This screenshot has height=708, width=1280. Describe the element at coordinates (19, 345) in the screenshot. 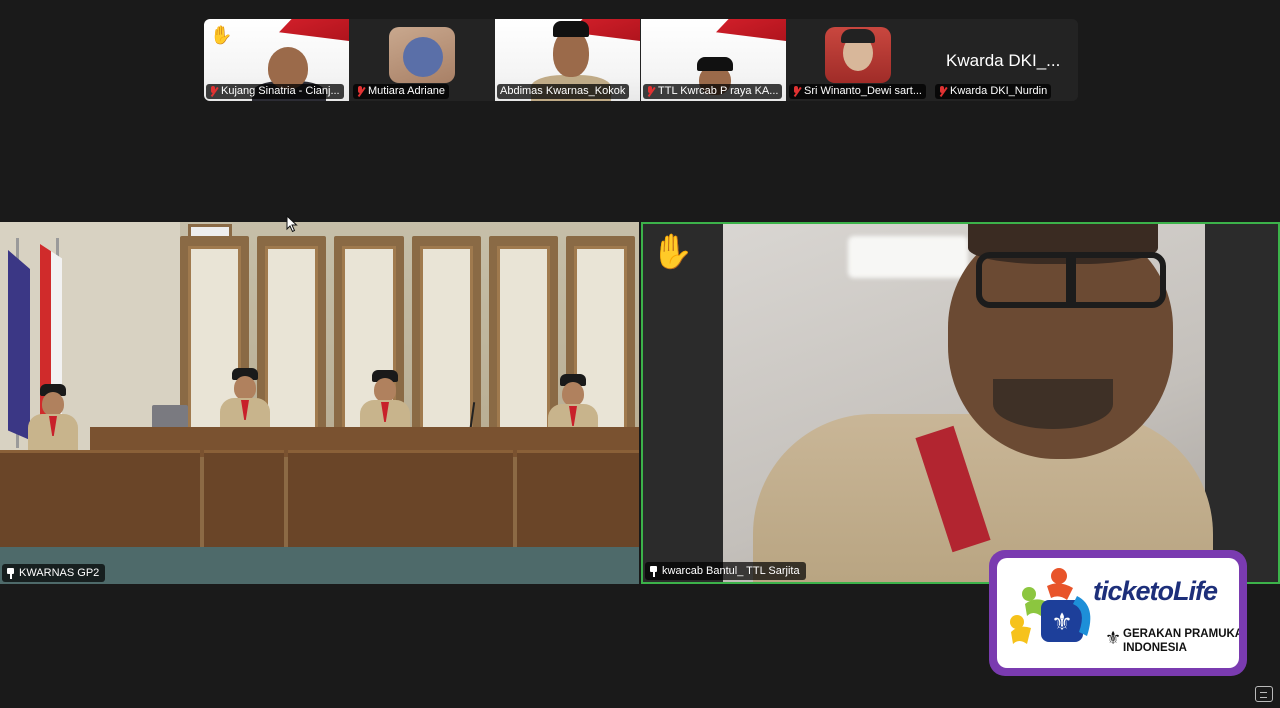

I see `scout-flag` at that location.